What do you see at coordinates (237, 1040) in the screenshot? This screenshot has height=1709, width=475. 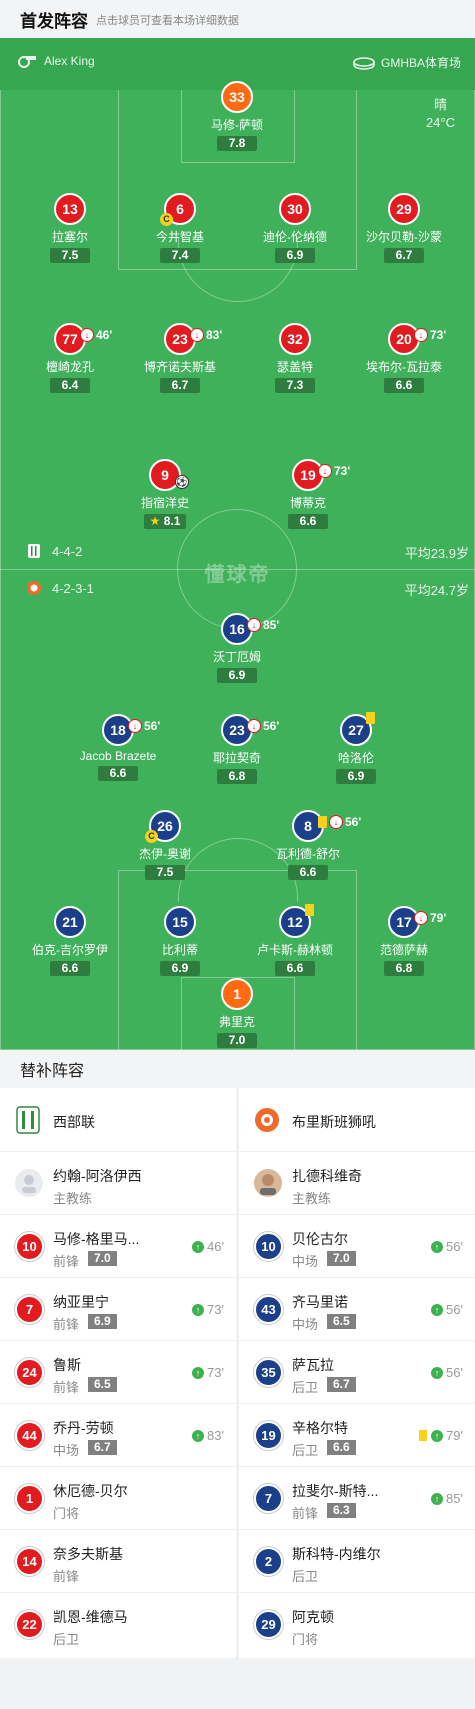 I see `player-rating: 7.0` at bounding box center [237, 1040].